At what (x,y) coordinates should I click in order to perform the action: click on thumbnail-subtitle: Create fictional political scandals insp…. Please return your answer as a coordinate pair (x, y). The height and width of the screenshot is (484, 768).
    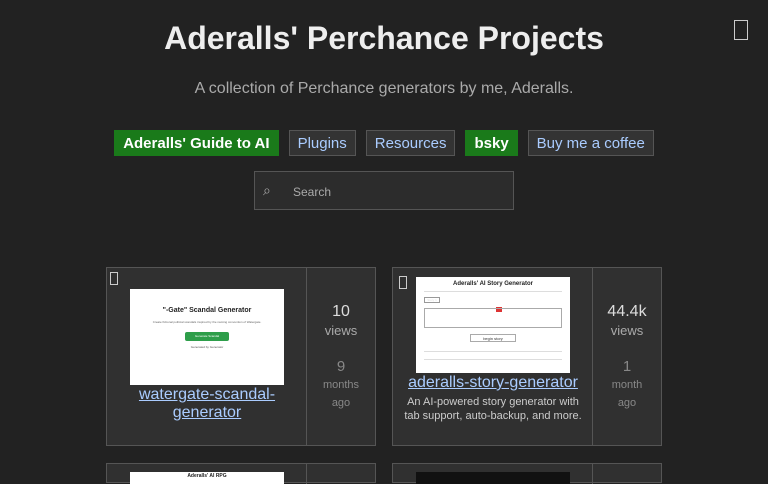
    Looking at the image, I should click on (207, 322).